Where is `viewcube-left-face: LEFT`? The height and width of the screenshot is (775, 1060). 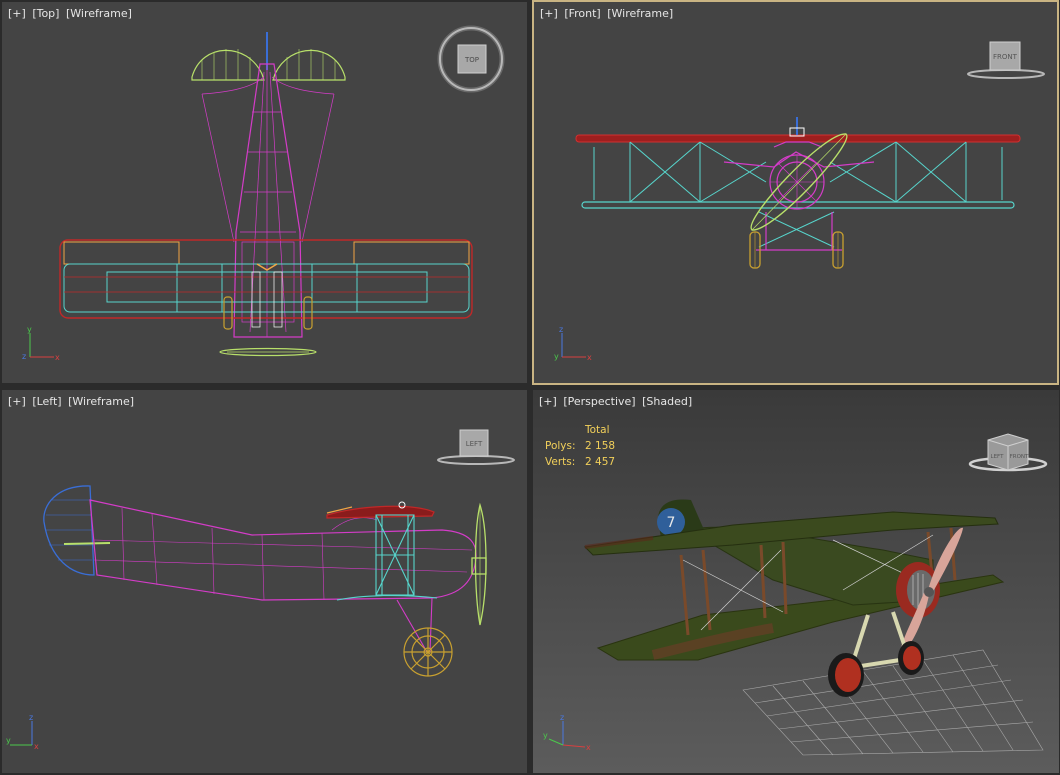
viewcube-left-face: LEFT is located at coordinates (474, 444).